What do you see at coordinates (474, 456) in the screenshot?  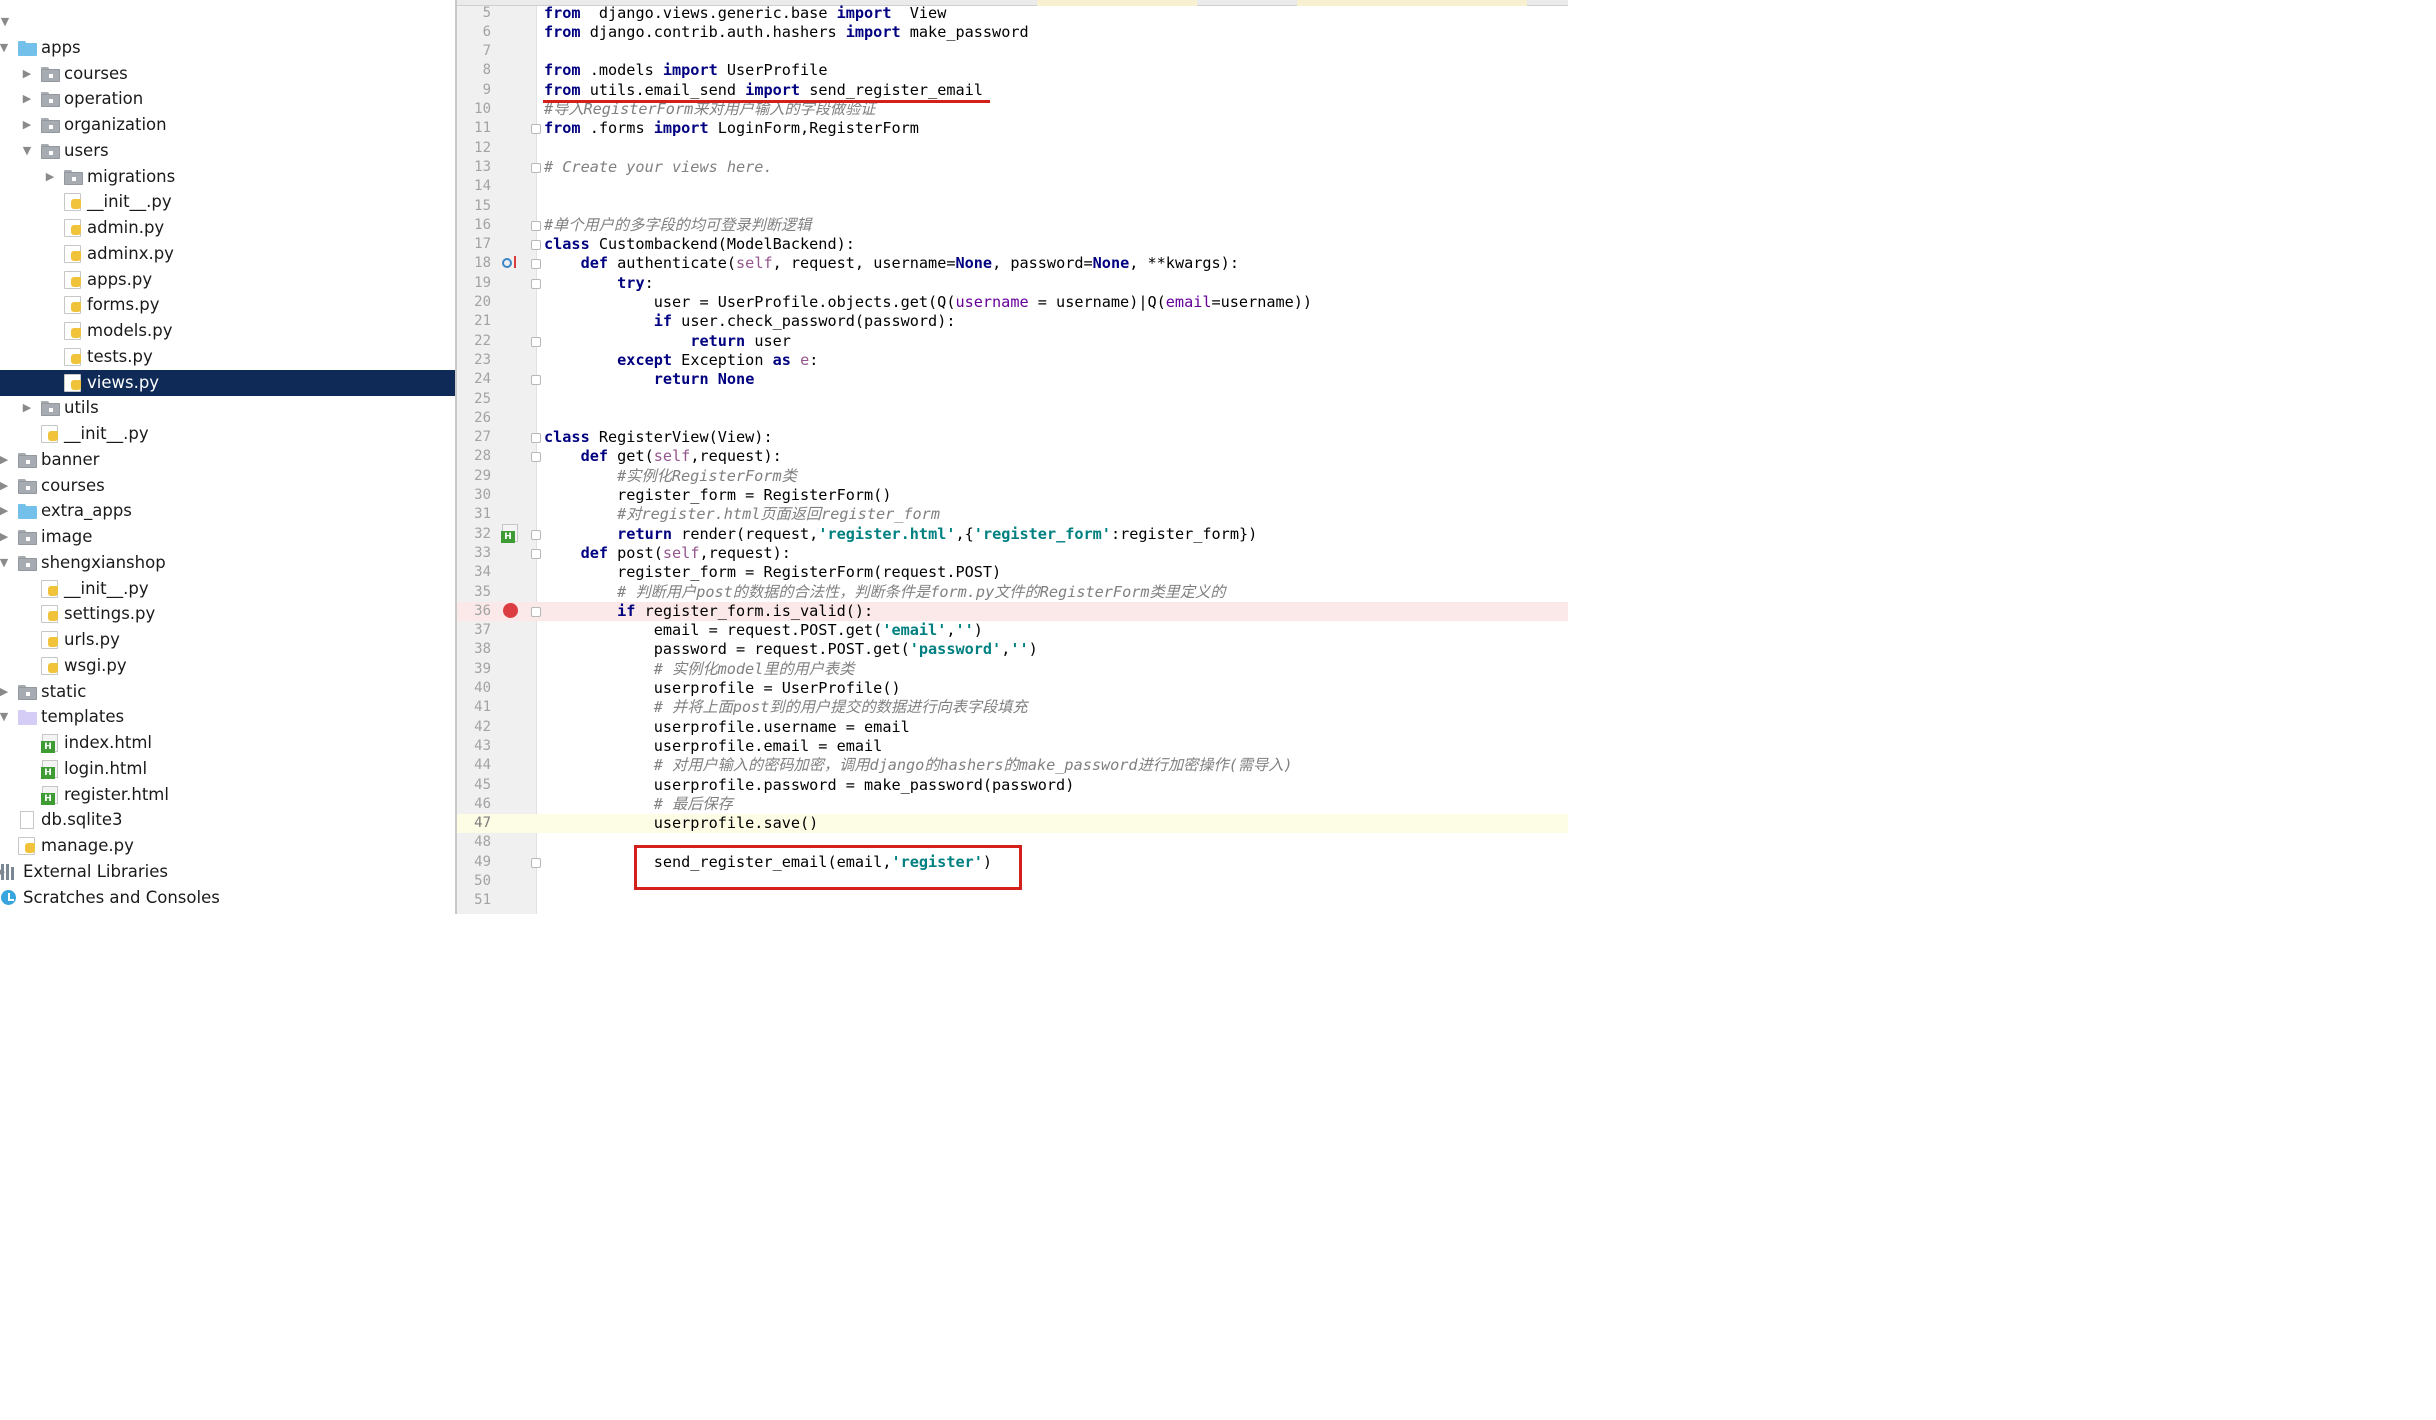 I see `line-number: 28` at bounding box center [474, 456].